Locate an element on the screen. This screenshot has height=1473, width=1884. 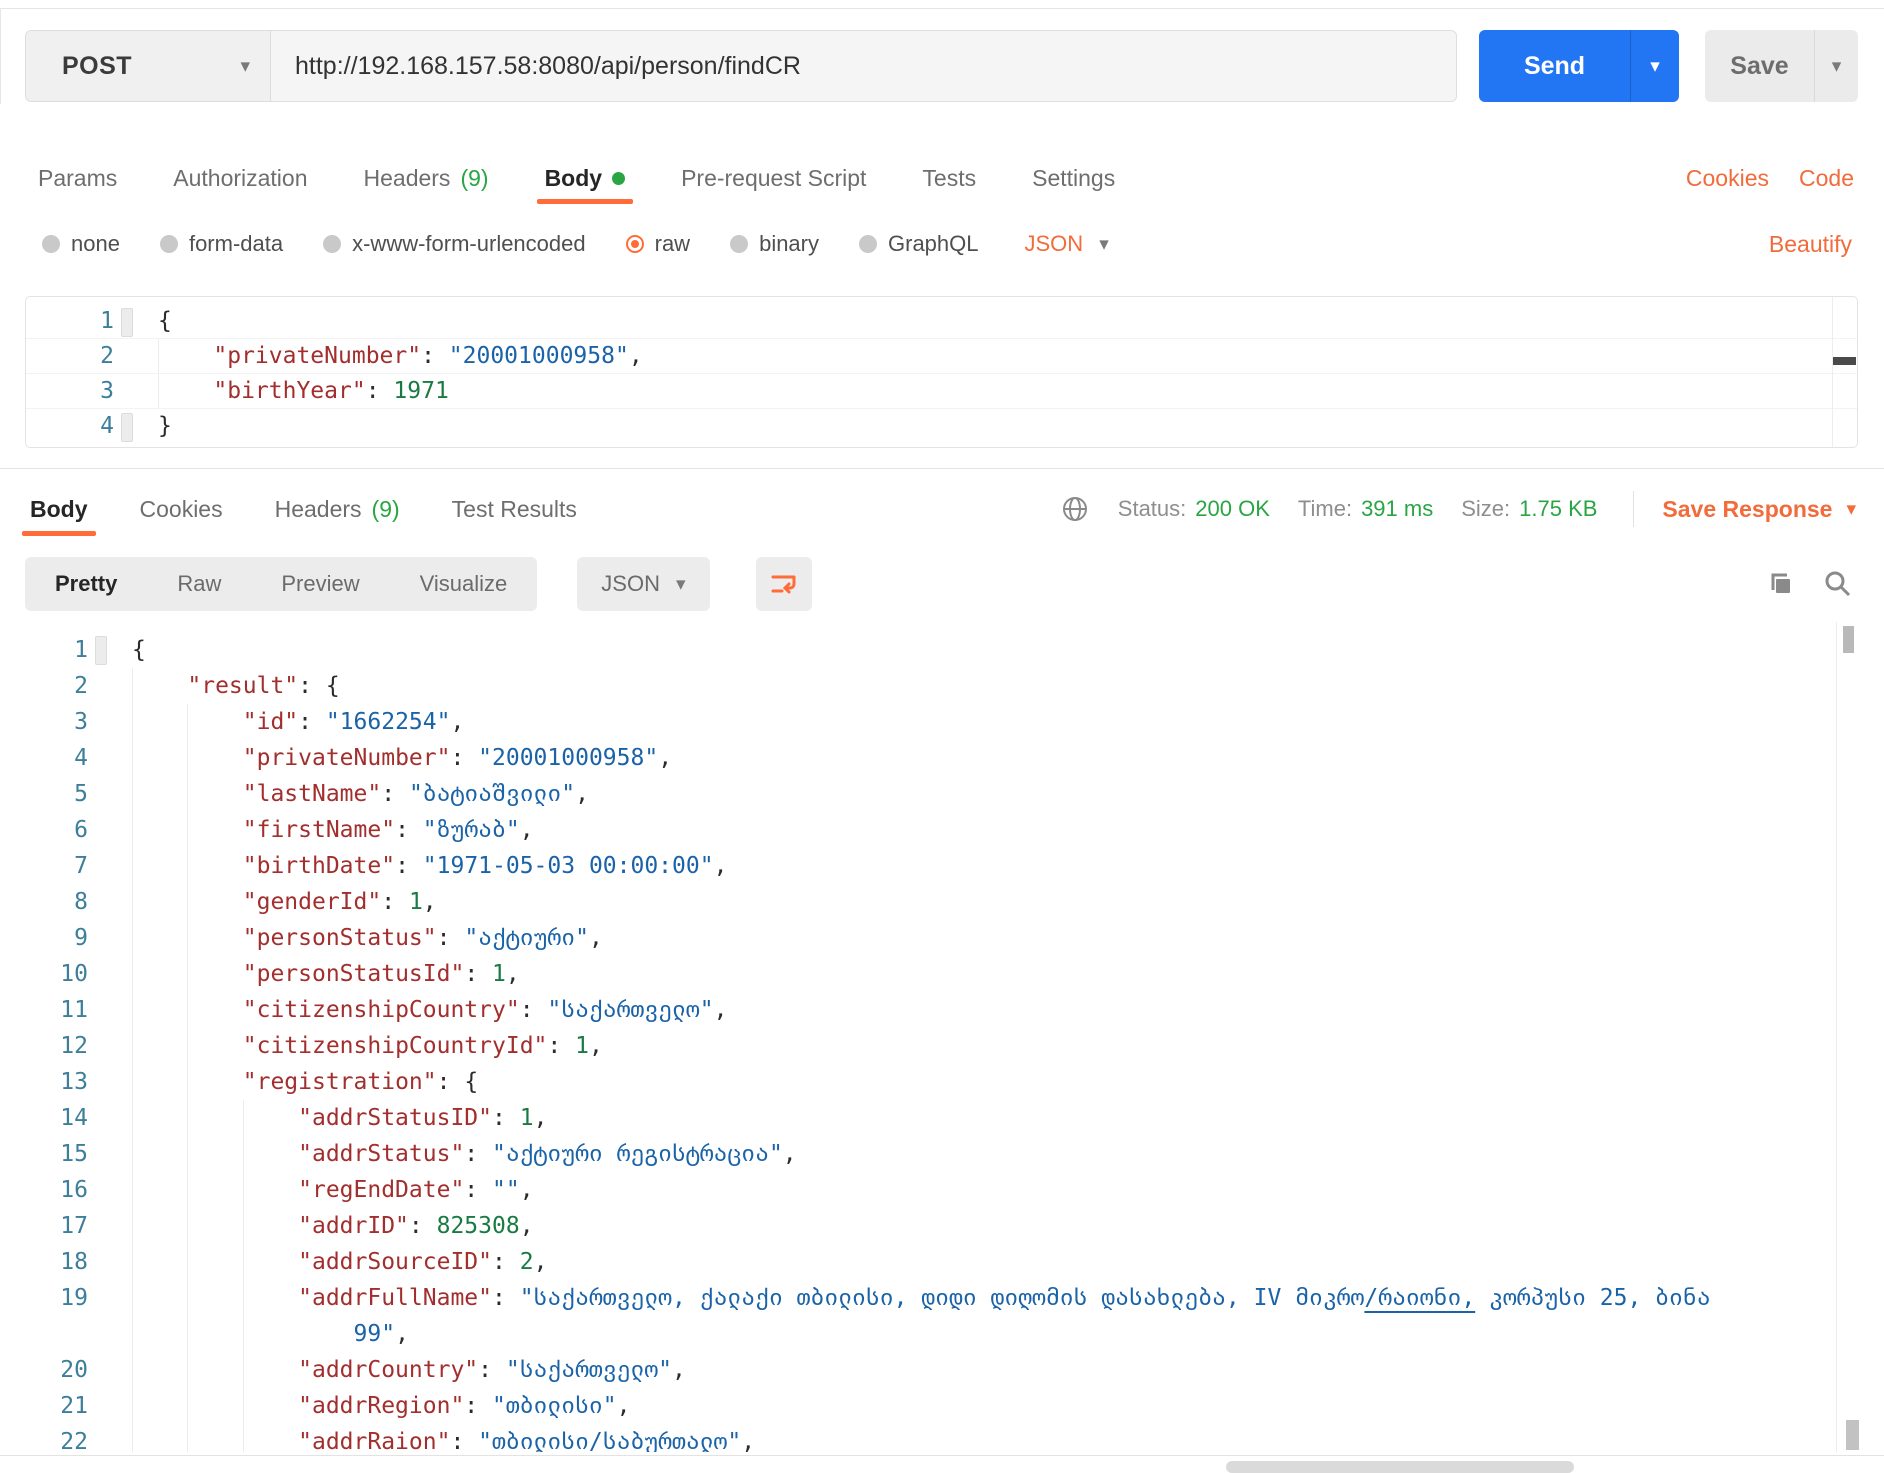
view-preview: Preview is located at coordinates (320, 584).